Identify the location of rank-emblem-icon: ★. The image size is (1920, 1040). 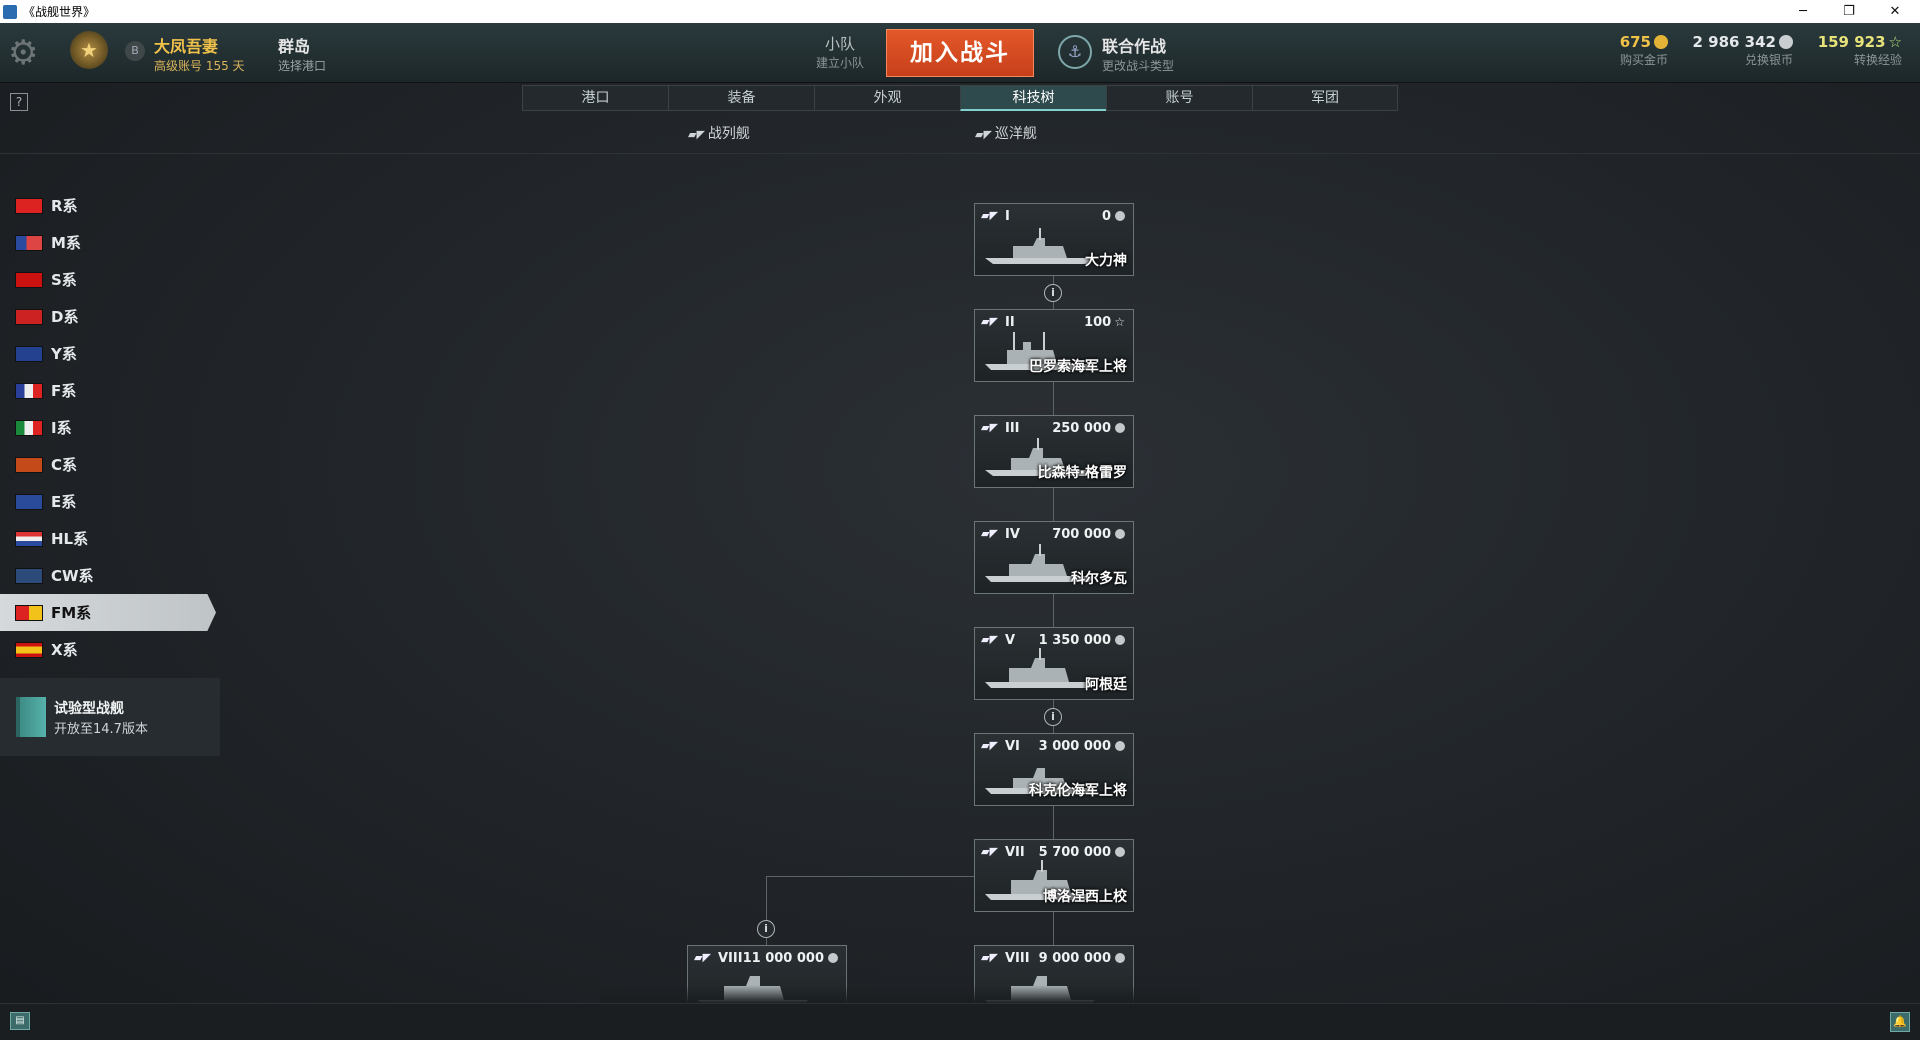
(89, 50).